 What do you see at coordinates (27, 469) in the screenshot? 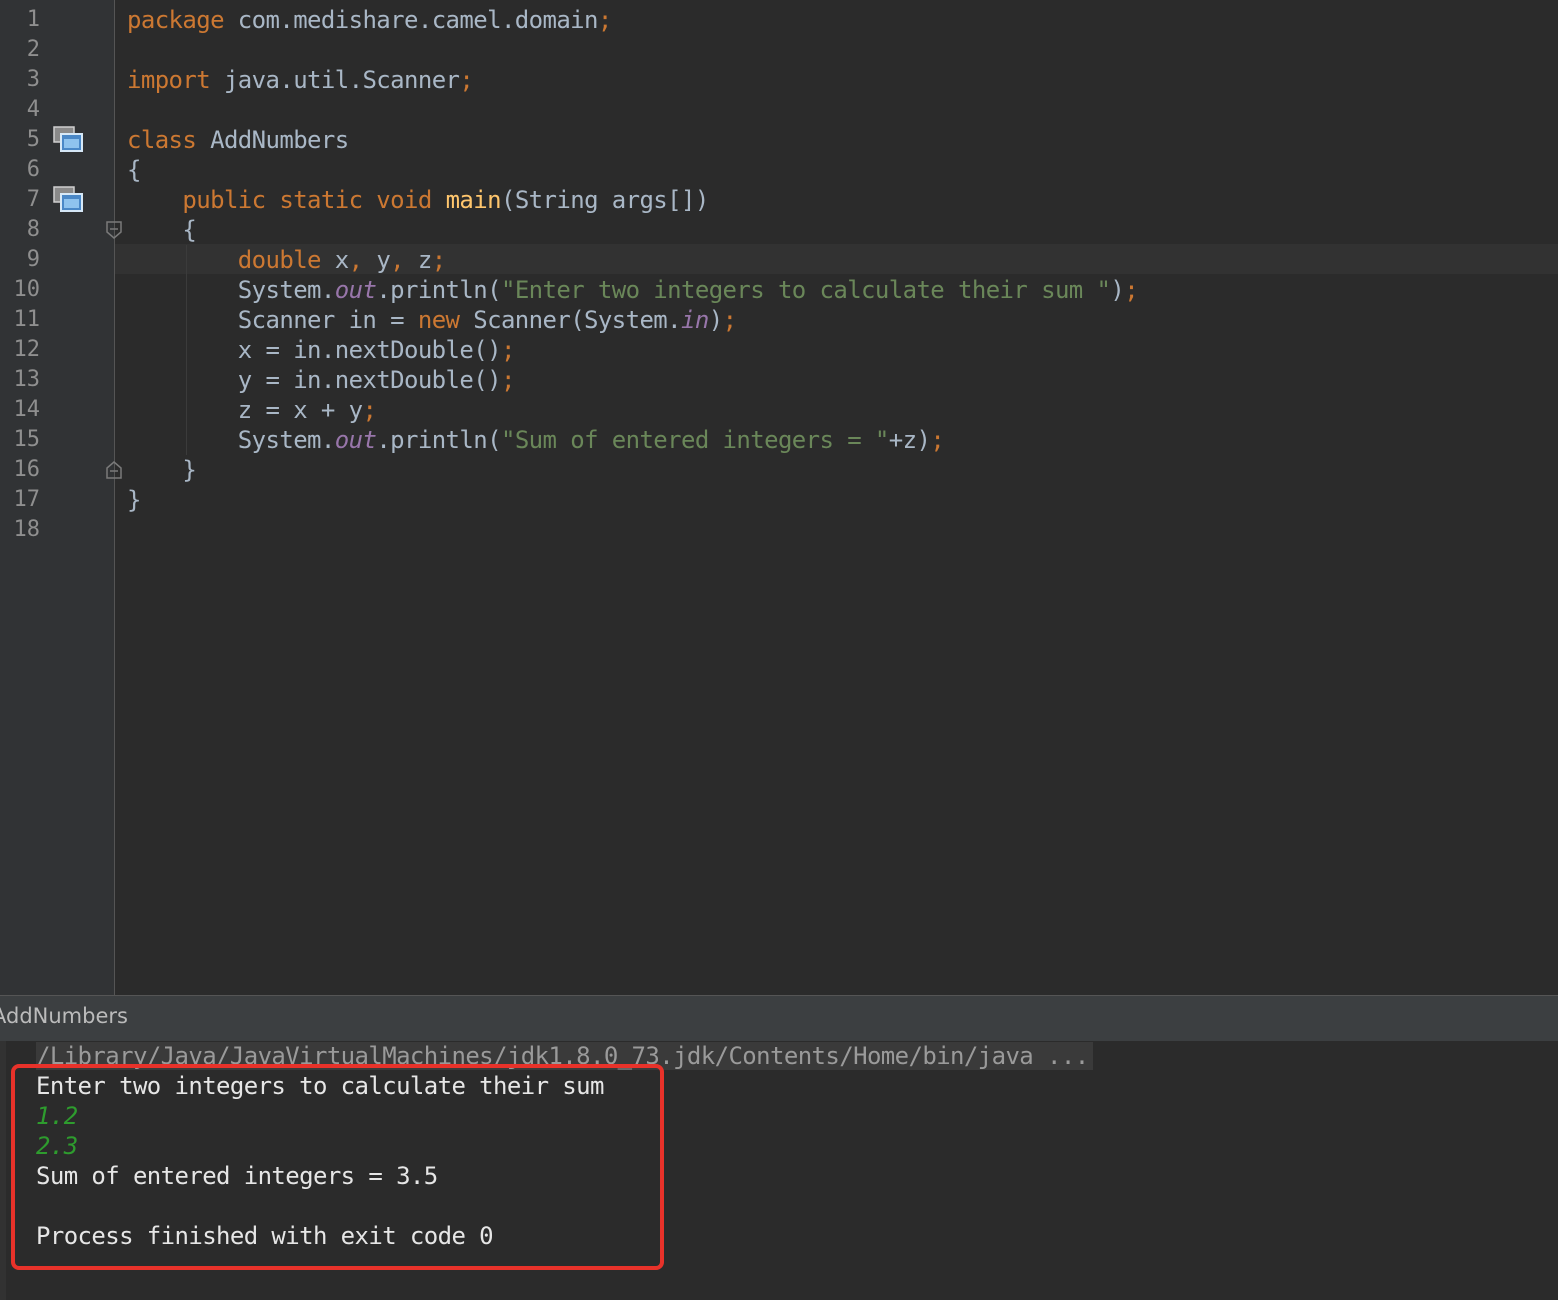
I see `line-number: 16` at bounding box center [27, 469].